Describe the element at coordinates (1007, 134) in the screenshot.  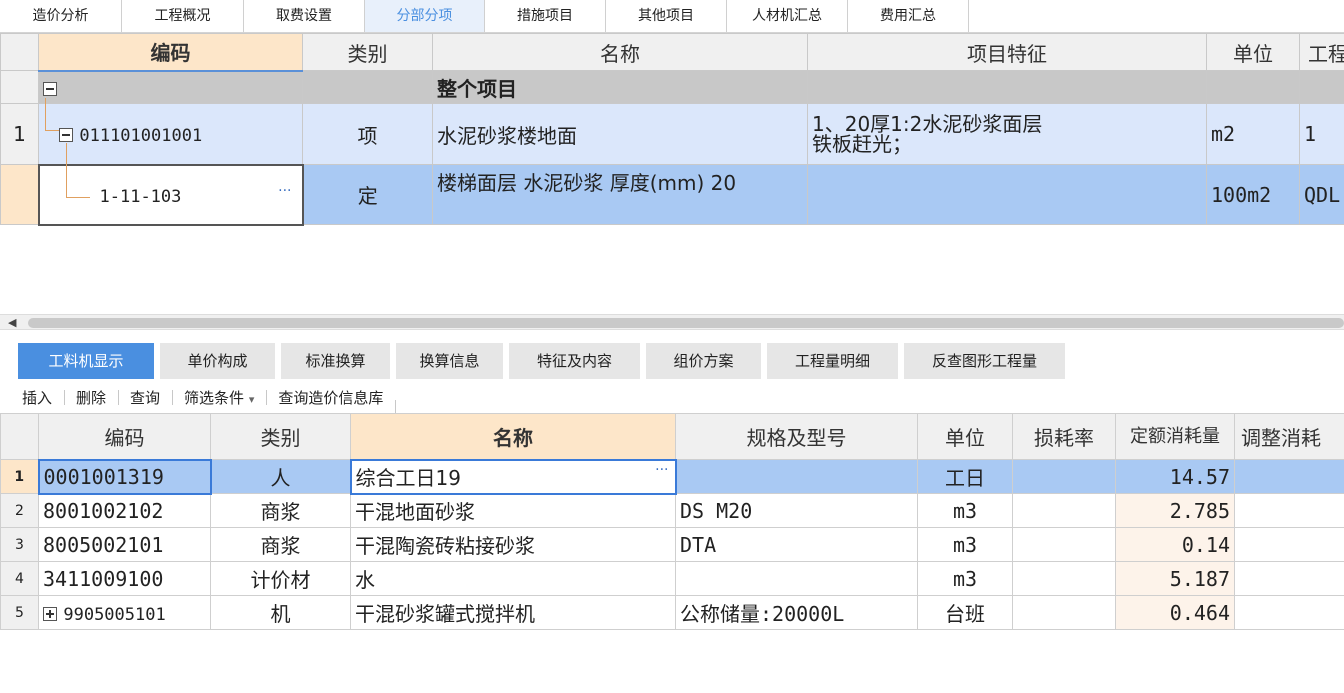
I see `bill-feature-cell: 1、20厚1:2水泥砂浆面层 铁板赶光；` at that location.